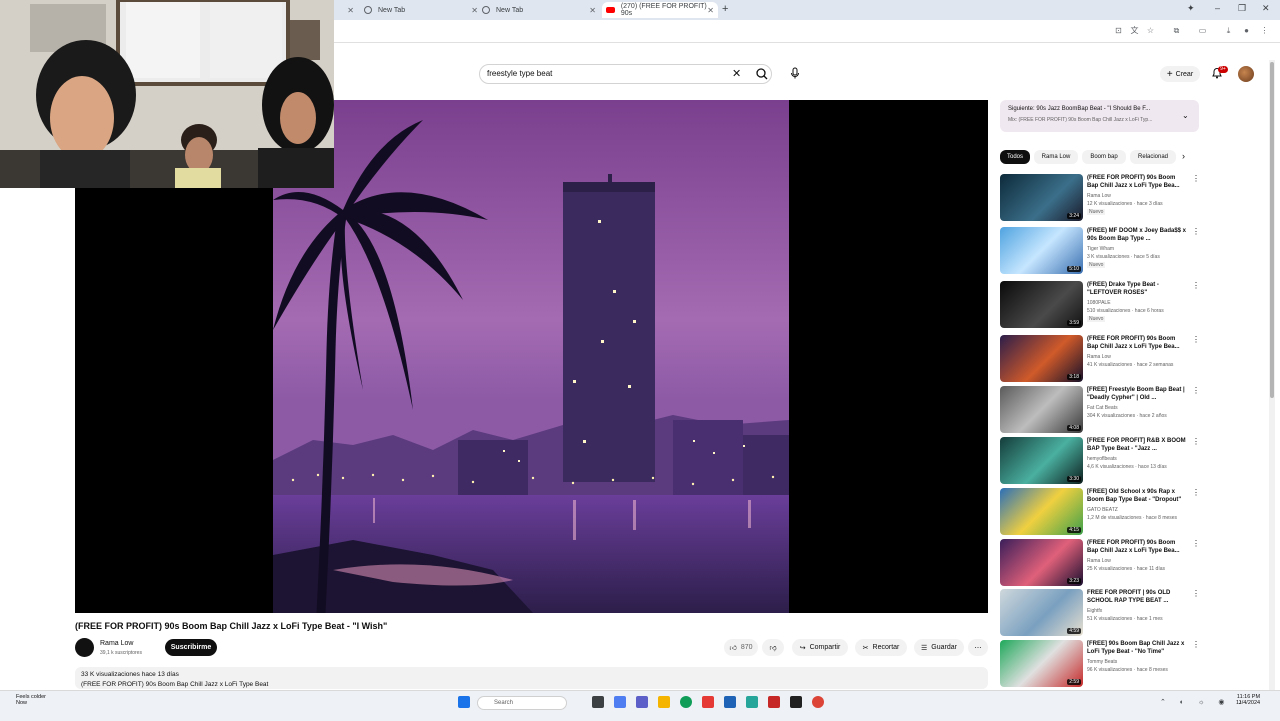  Describe the element at coordinates (725, 9) in the screenshot. I see `new-tab-button: +` at that location.